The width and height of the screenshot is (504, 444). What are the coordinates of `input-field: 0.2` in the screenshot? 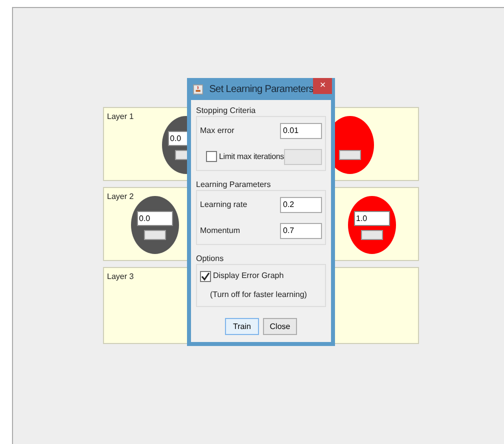 It's located at (301, 204).